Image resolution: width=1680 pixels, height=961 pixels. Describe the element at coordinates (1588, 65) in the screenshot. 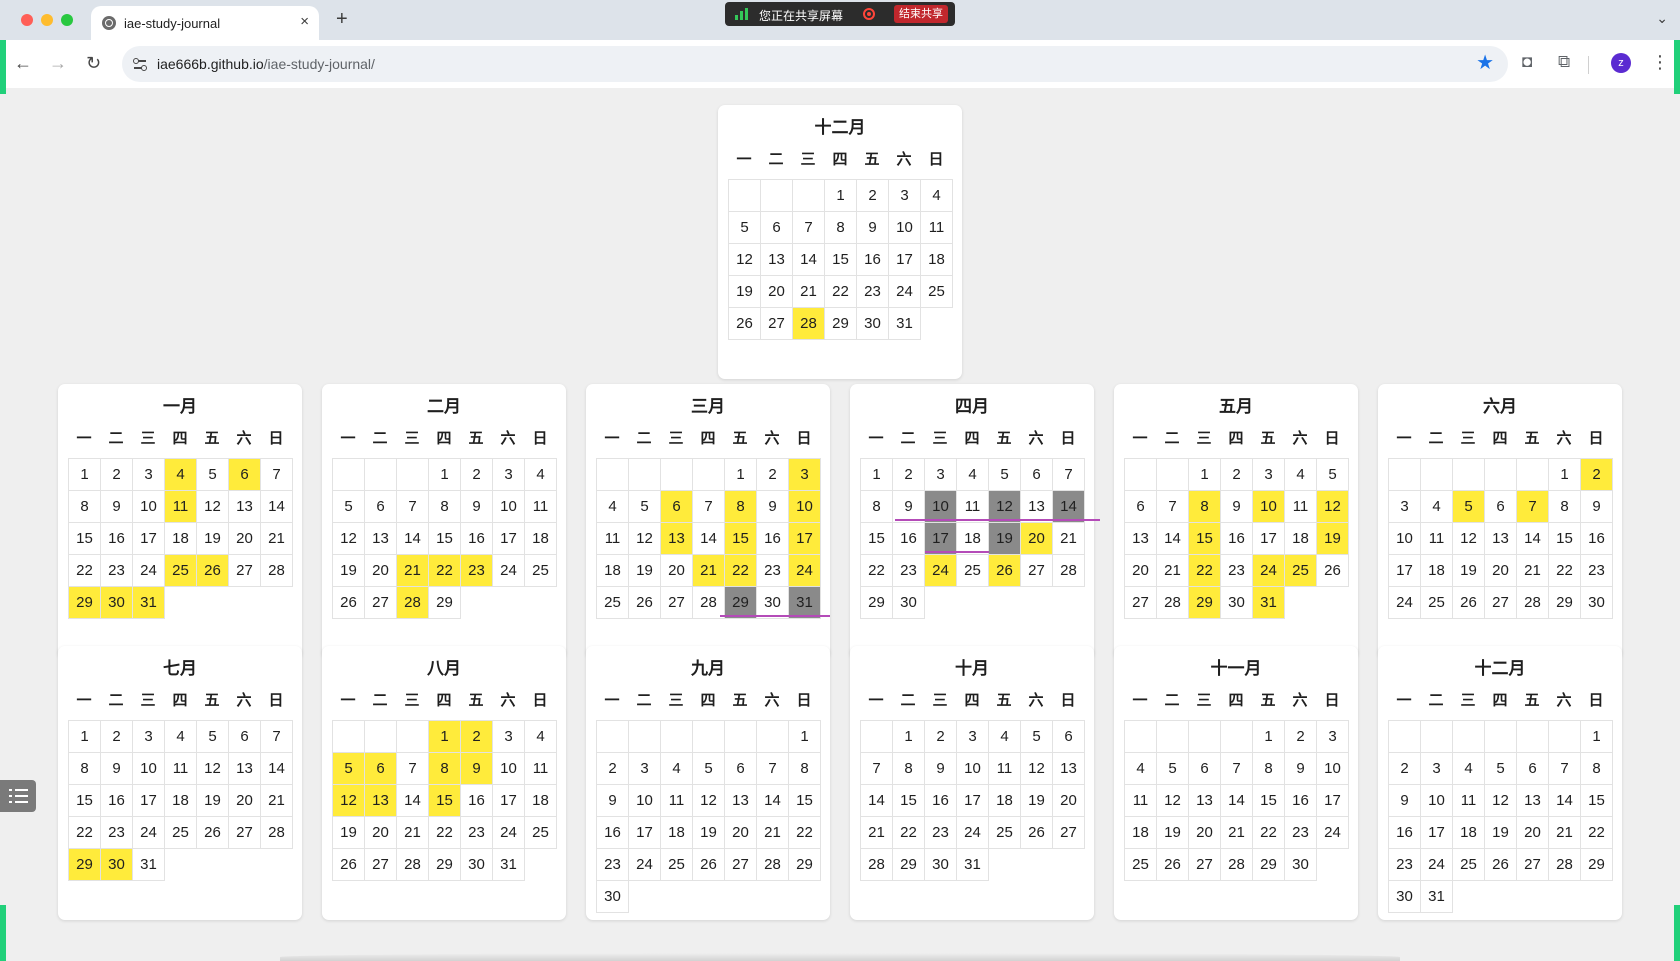

I see `toolbar-divider` at that location.